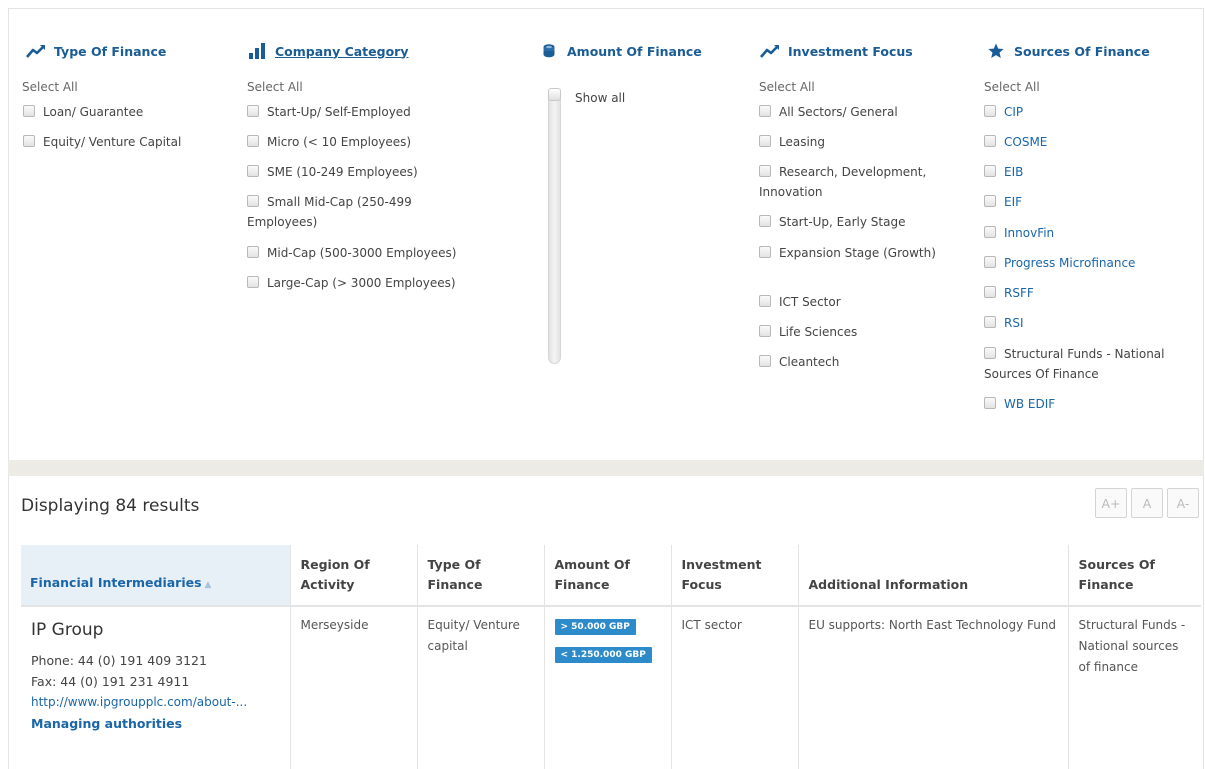 The width and height of the screenshot is (1205, 769). I want to click on option-research-development: Research, Development, Innovation, so click(859, 182).